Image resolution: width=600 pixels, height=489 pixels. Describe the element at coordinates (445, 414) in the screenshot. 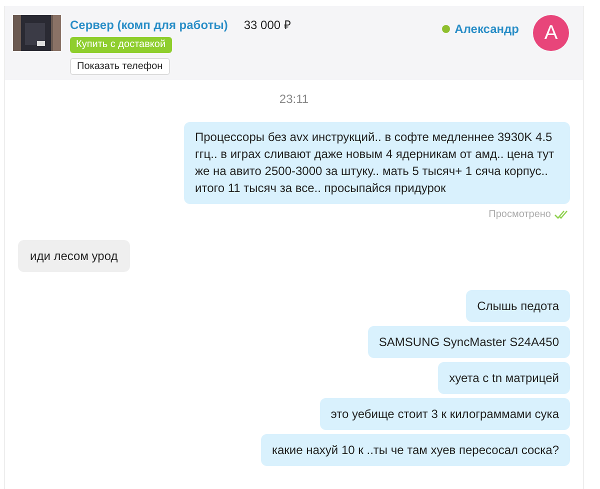

I see `outgoing-message: это уебище стоит 3 к килограммами сука` at that location.